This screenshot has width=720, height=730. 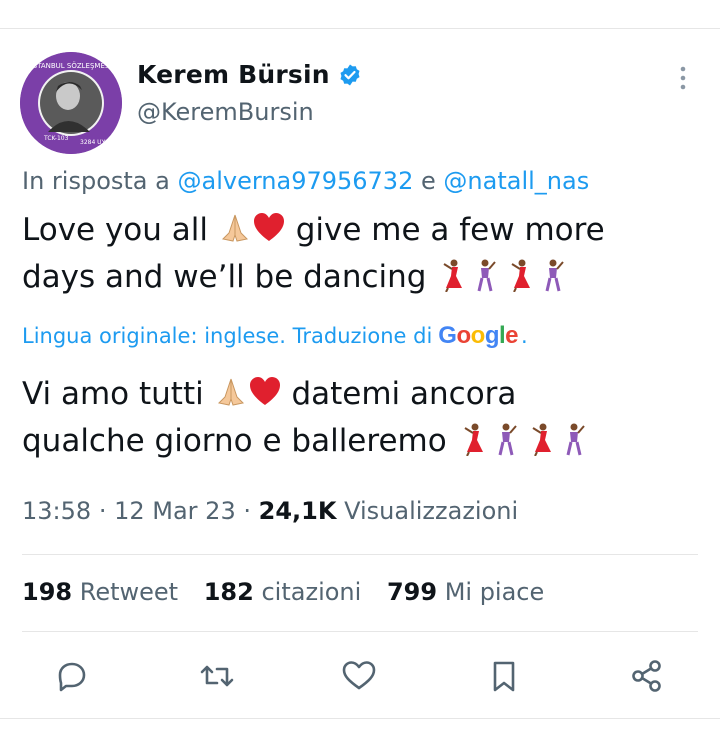 What do you see at coordinates (494, 592) in the screenshot?
I see `like-label: Mi piace` at bounding box center [494, 592].